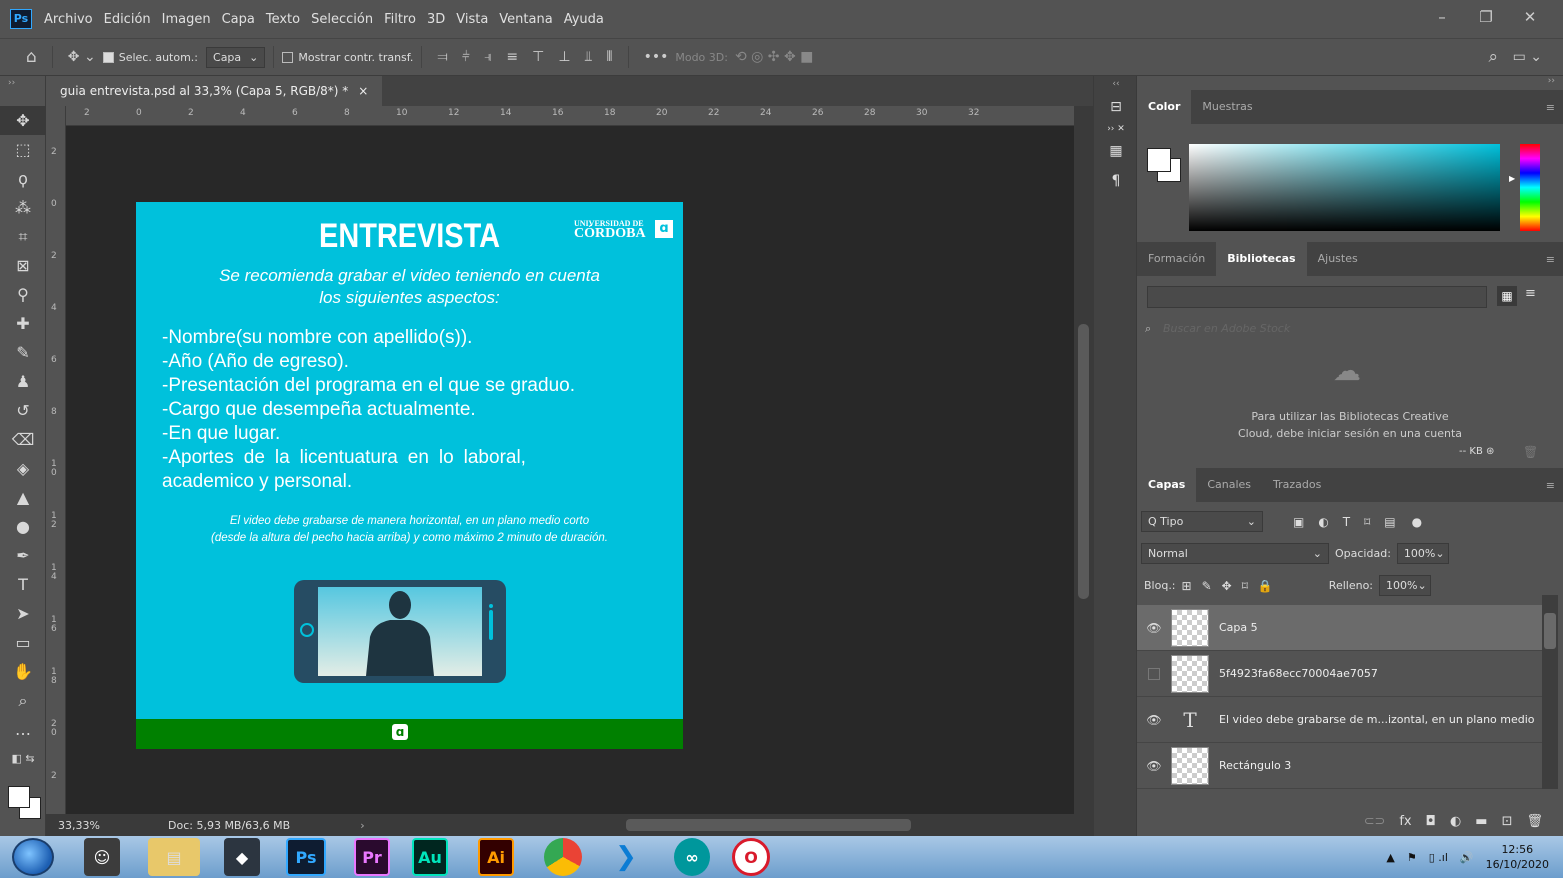 This screenshot has height=878, width=1563. I want to click on action-center-flag-icon: ⚑, so click(1412, 857).